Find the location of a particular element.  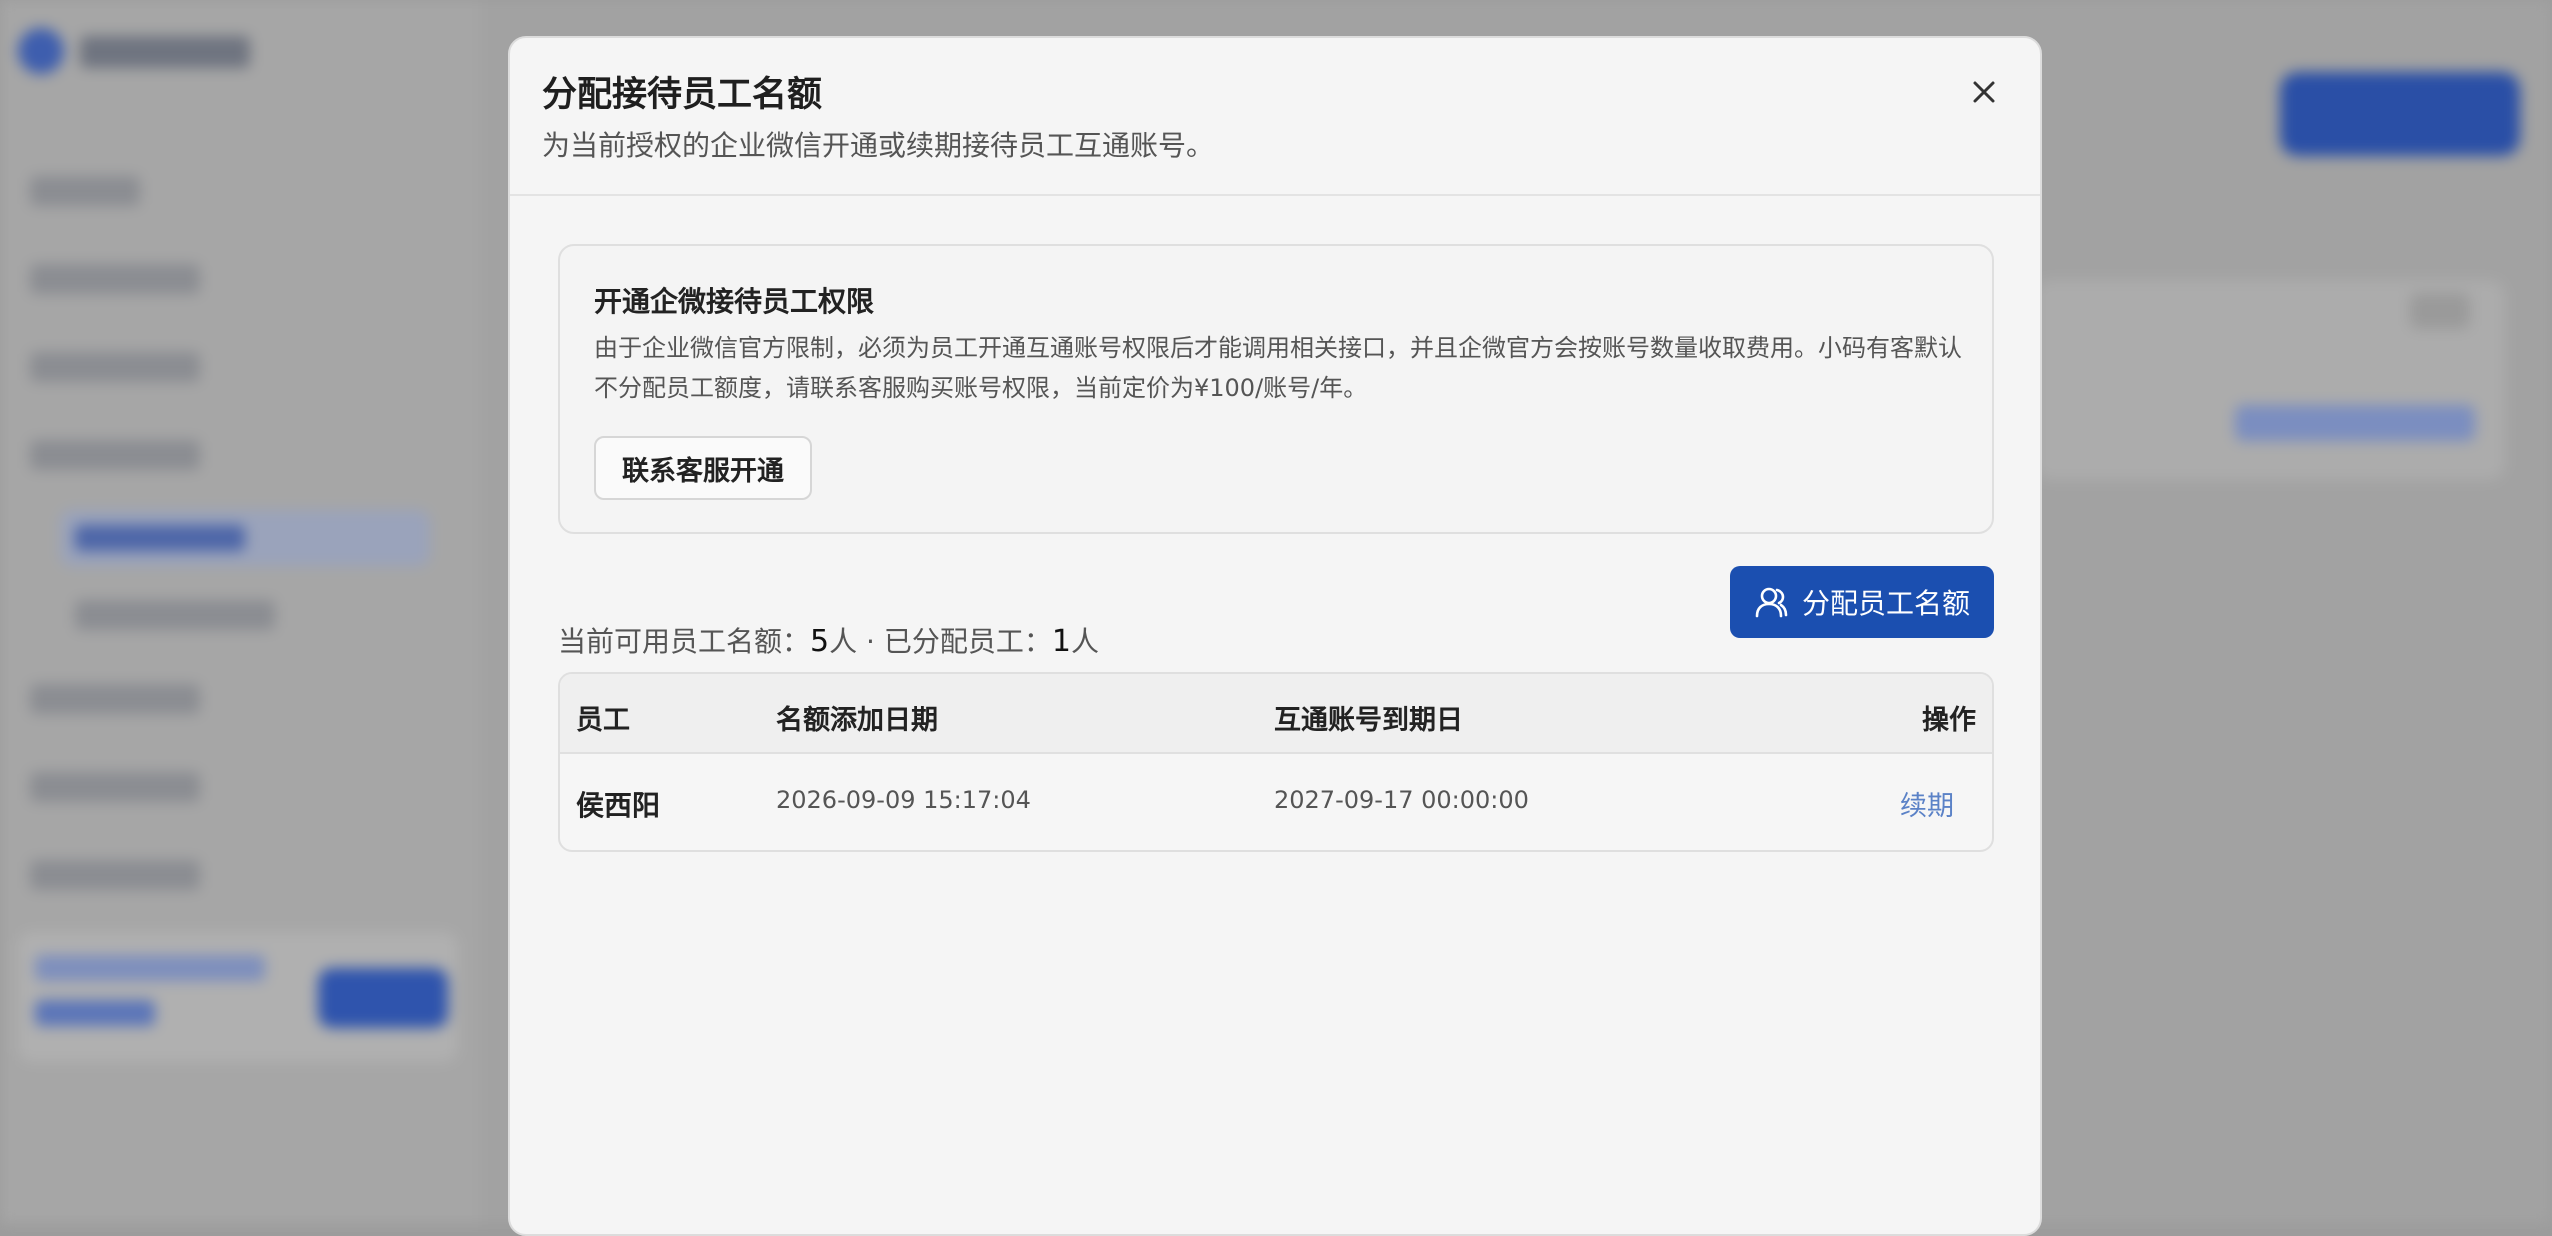

assigned-quota-unit: 人 is located at coordinates (1084, 641).